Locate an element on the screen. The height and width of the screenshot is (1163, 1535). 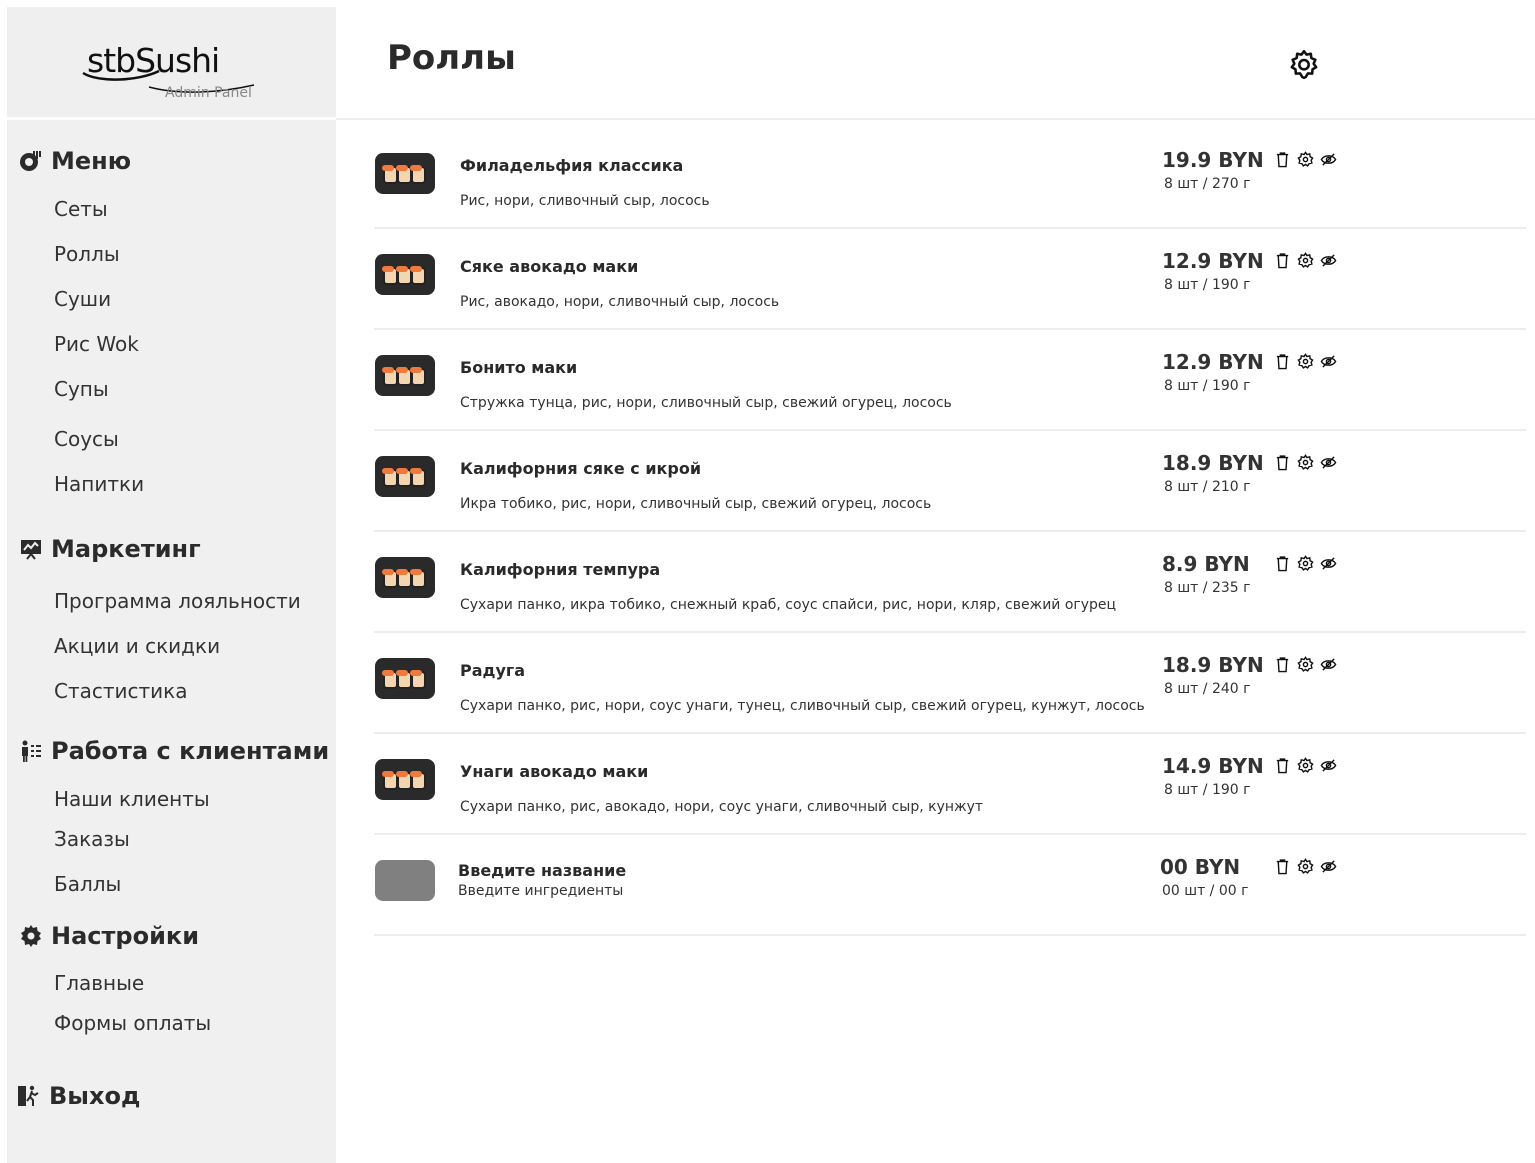
sidebar-section-label: Меню is located at coordinates (91, 161).